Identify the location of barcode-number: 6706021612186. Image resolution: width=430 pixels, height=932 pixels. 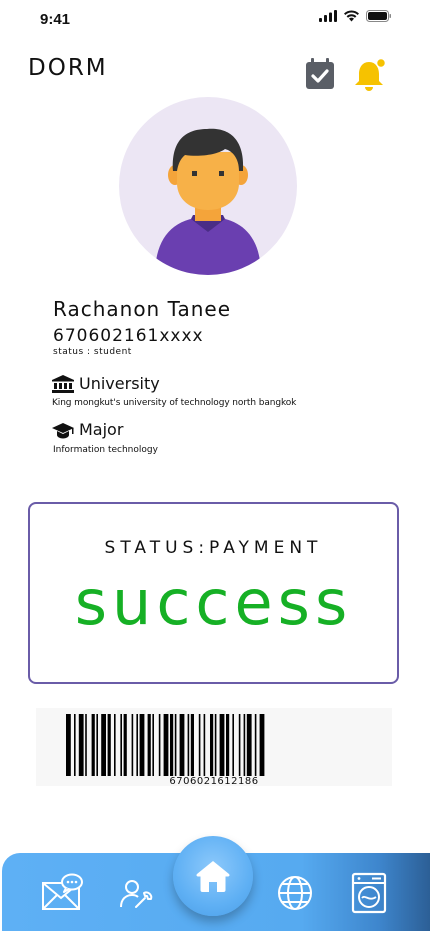
(214, 781).